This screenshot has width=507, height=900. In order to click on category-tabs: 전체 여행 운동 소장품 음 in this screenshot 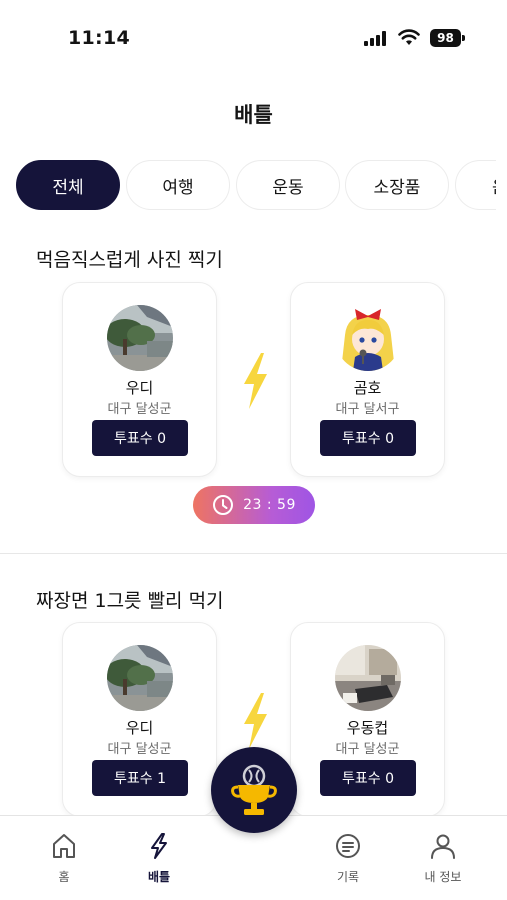, I will do `click(248, 185)`.